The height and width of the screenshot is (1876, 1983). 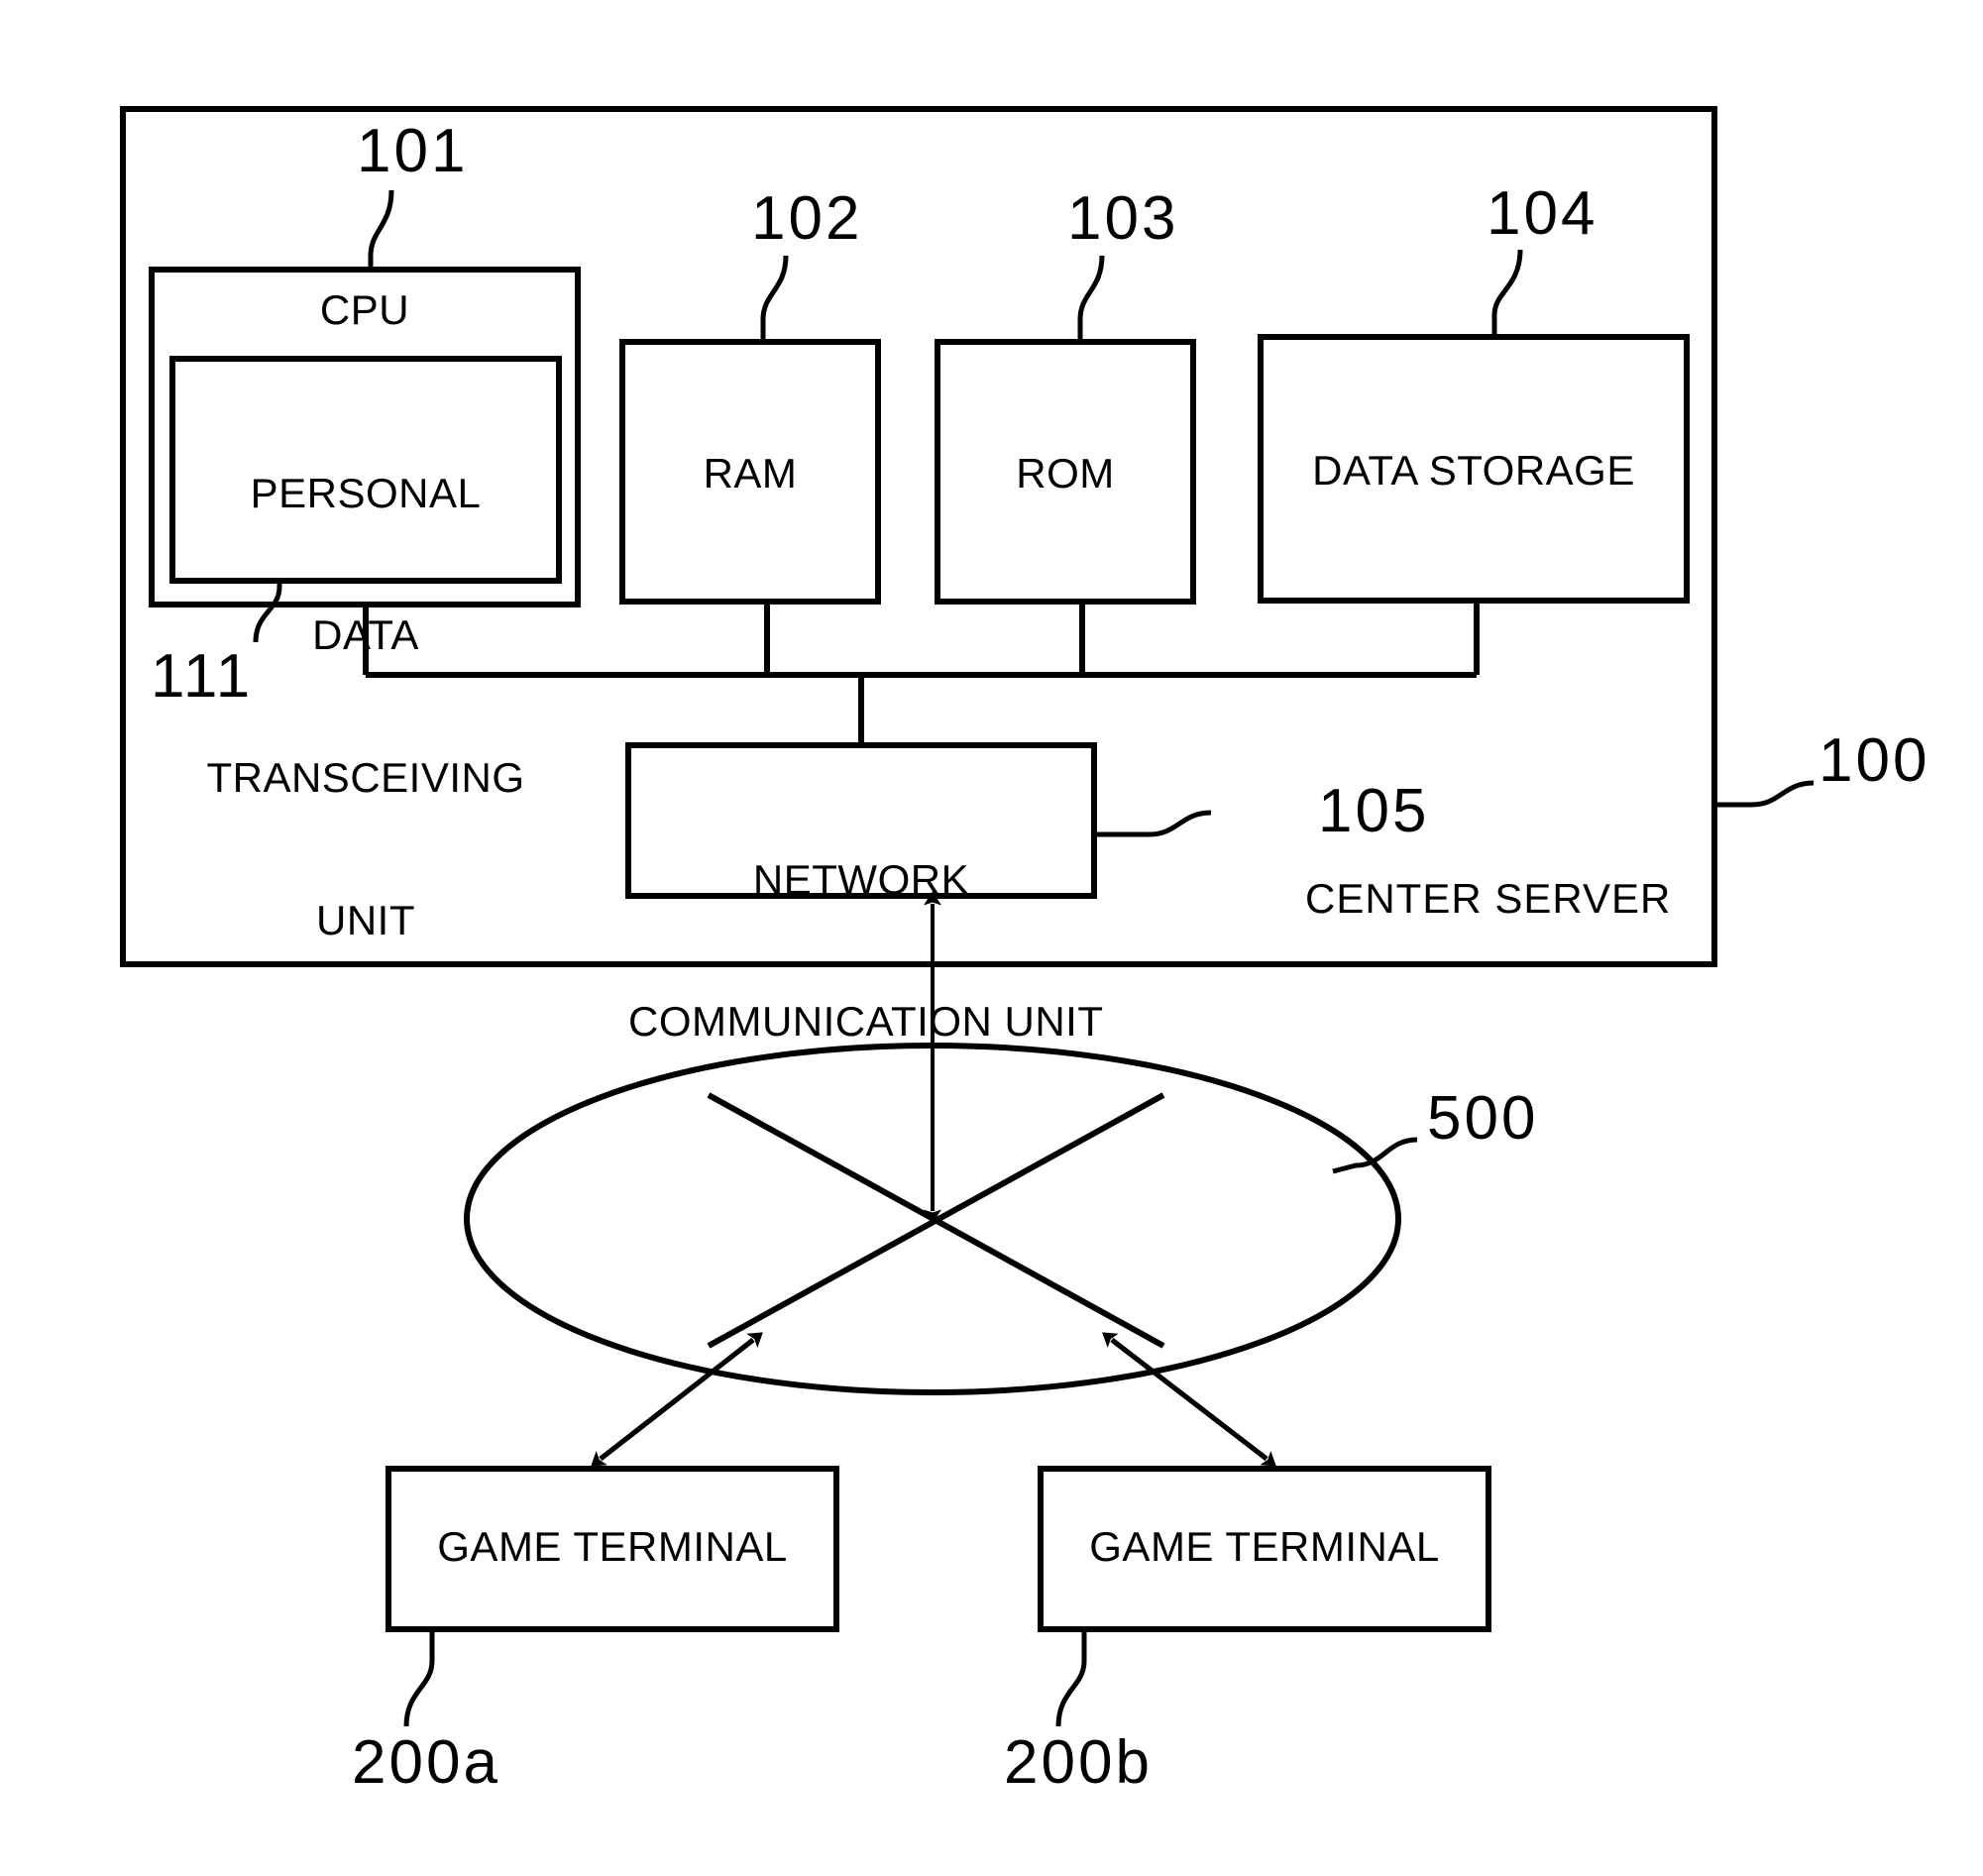 What do you see at coordinates (365, 707) in the screenshot?
I see `personal-data-transceiving-unit-label: PERSONAL DATA TRANSCEIVING UNIT` at bounding box center [365, 707].